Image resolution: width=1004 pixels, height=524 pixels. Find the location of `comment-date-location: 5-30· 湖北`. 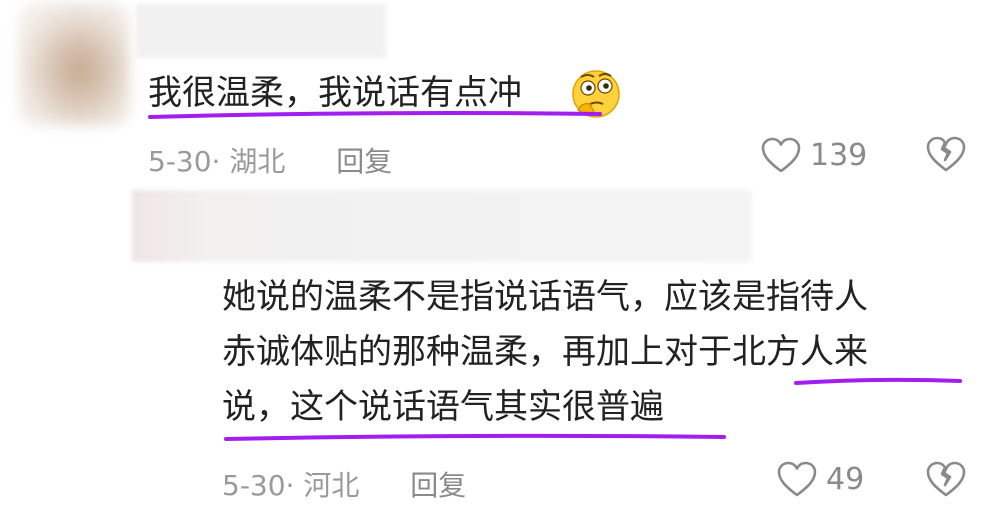

comment-date-location: 5-30· 湖北 is located at coordinates (217, 161).